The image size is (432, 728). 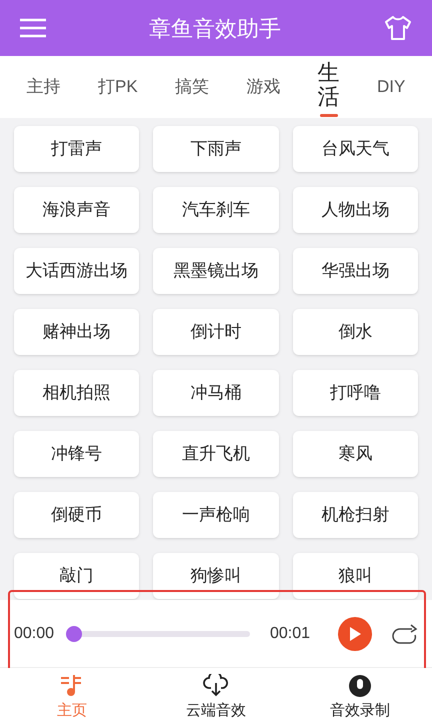 I want to click on category-tab: 游戏, so click(x=263, y=87).